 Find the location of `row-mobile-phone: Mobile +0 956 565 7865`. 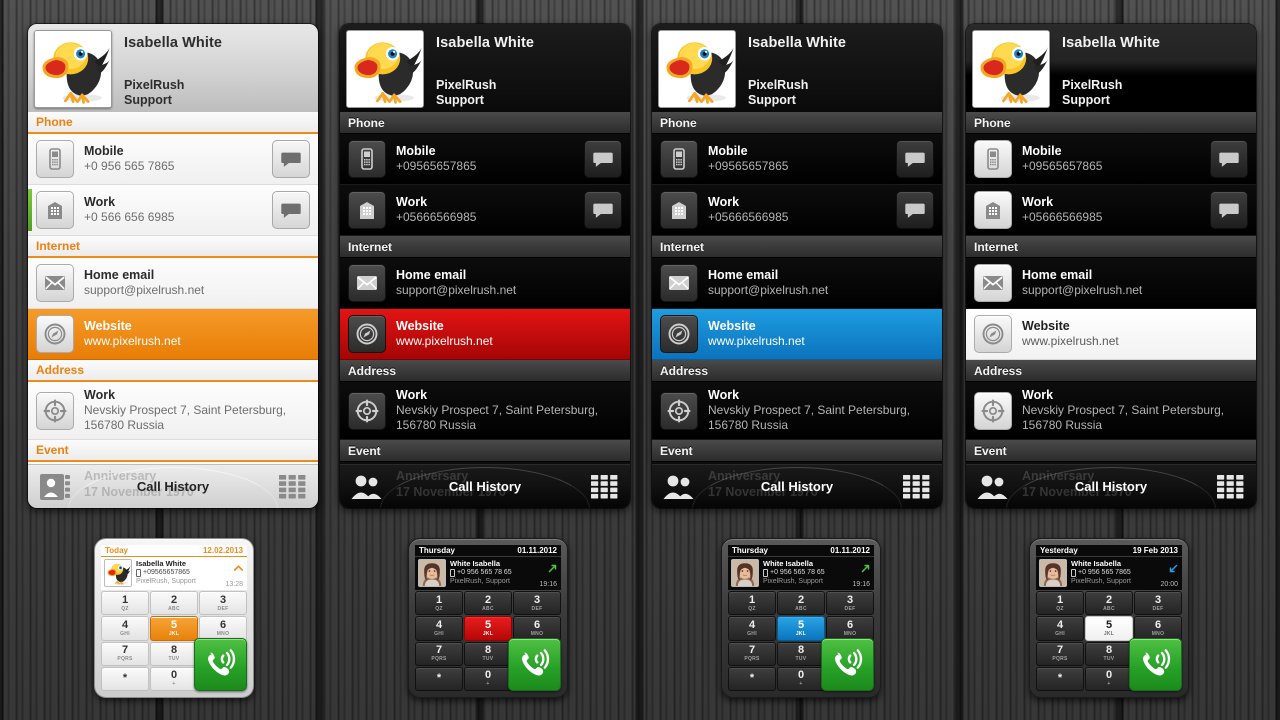

row-mobile-phone: Mobile +0 956 565 7865 is located at coordinates (173, 159).